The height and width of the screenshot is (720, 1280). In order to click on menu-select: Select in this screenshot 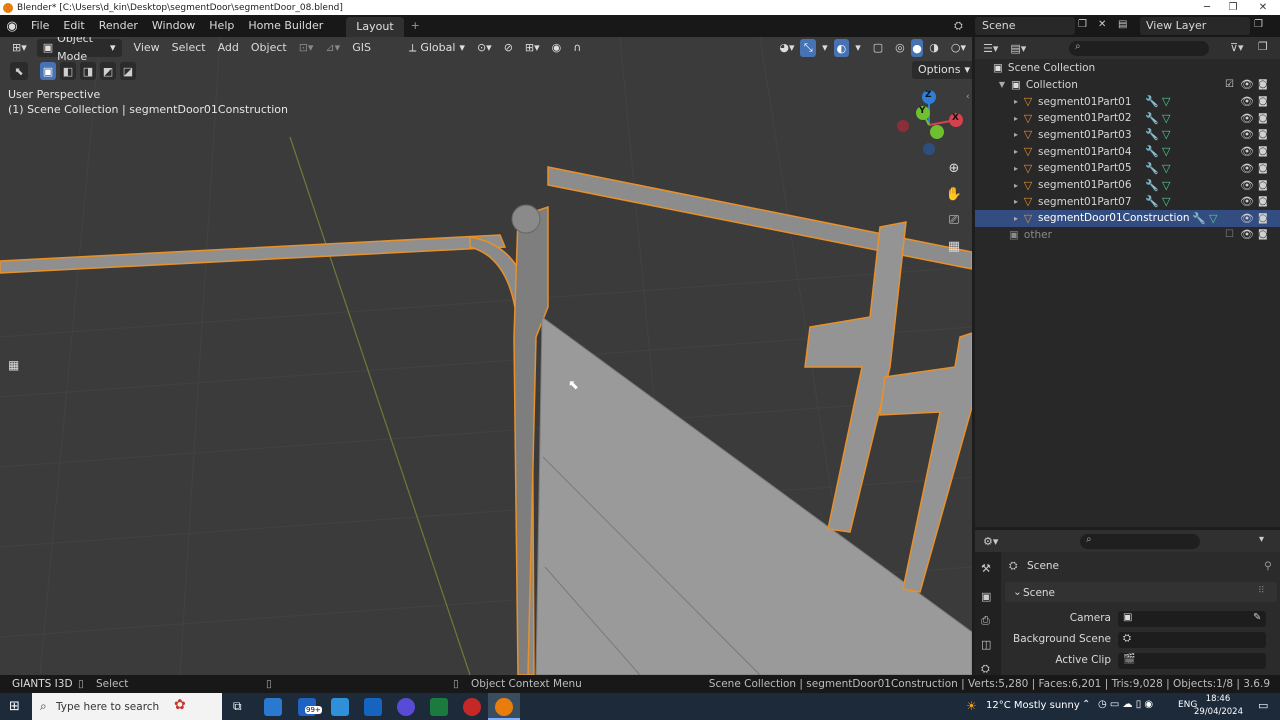, I will do `click(189, 48)`.